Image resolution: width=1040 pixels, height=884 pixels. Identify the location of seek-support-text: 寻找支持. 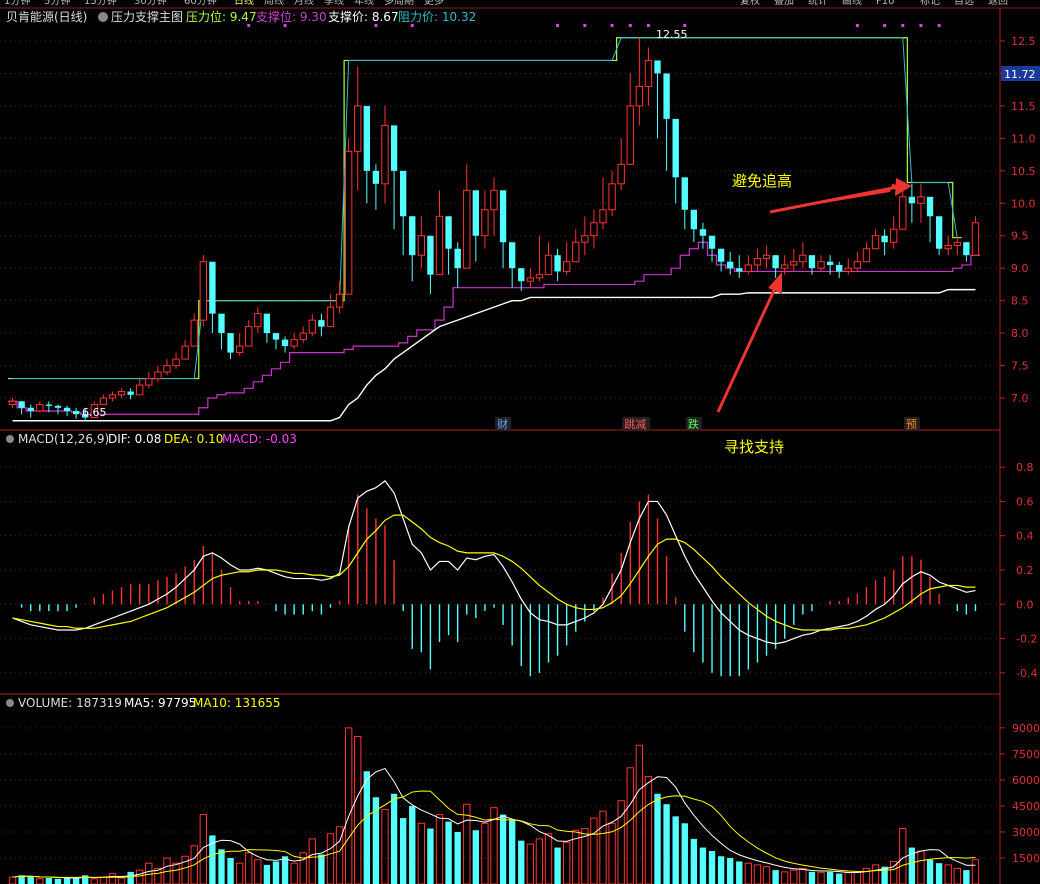
(754, 447).